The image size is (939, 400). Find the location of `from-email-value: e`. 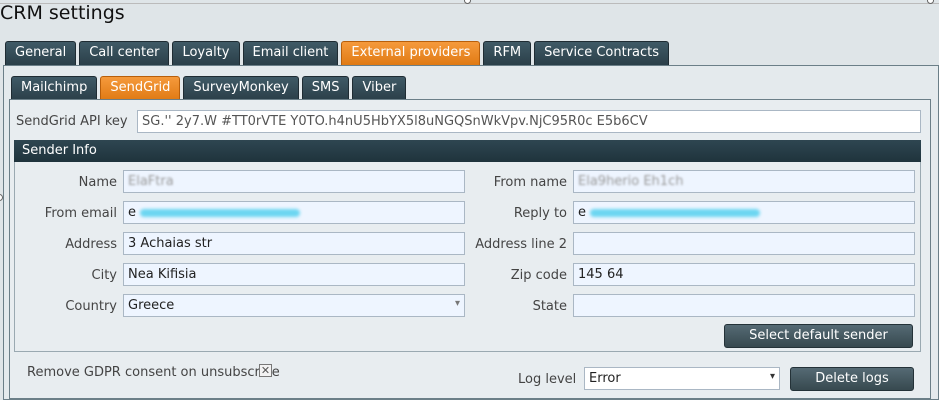

from-email-value: e is located at coordinates (132, 212).